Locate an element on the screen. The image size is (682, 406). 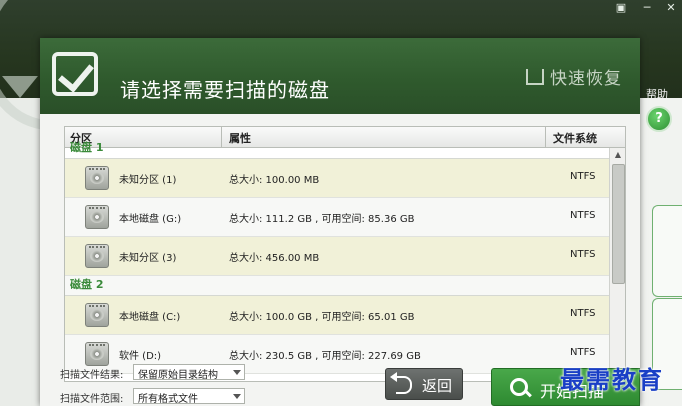
table-row: 未知分区 (1) 总大小: 100.00 MB NTFS is located at coordinates (337, 178).